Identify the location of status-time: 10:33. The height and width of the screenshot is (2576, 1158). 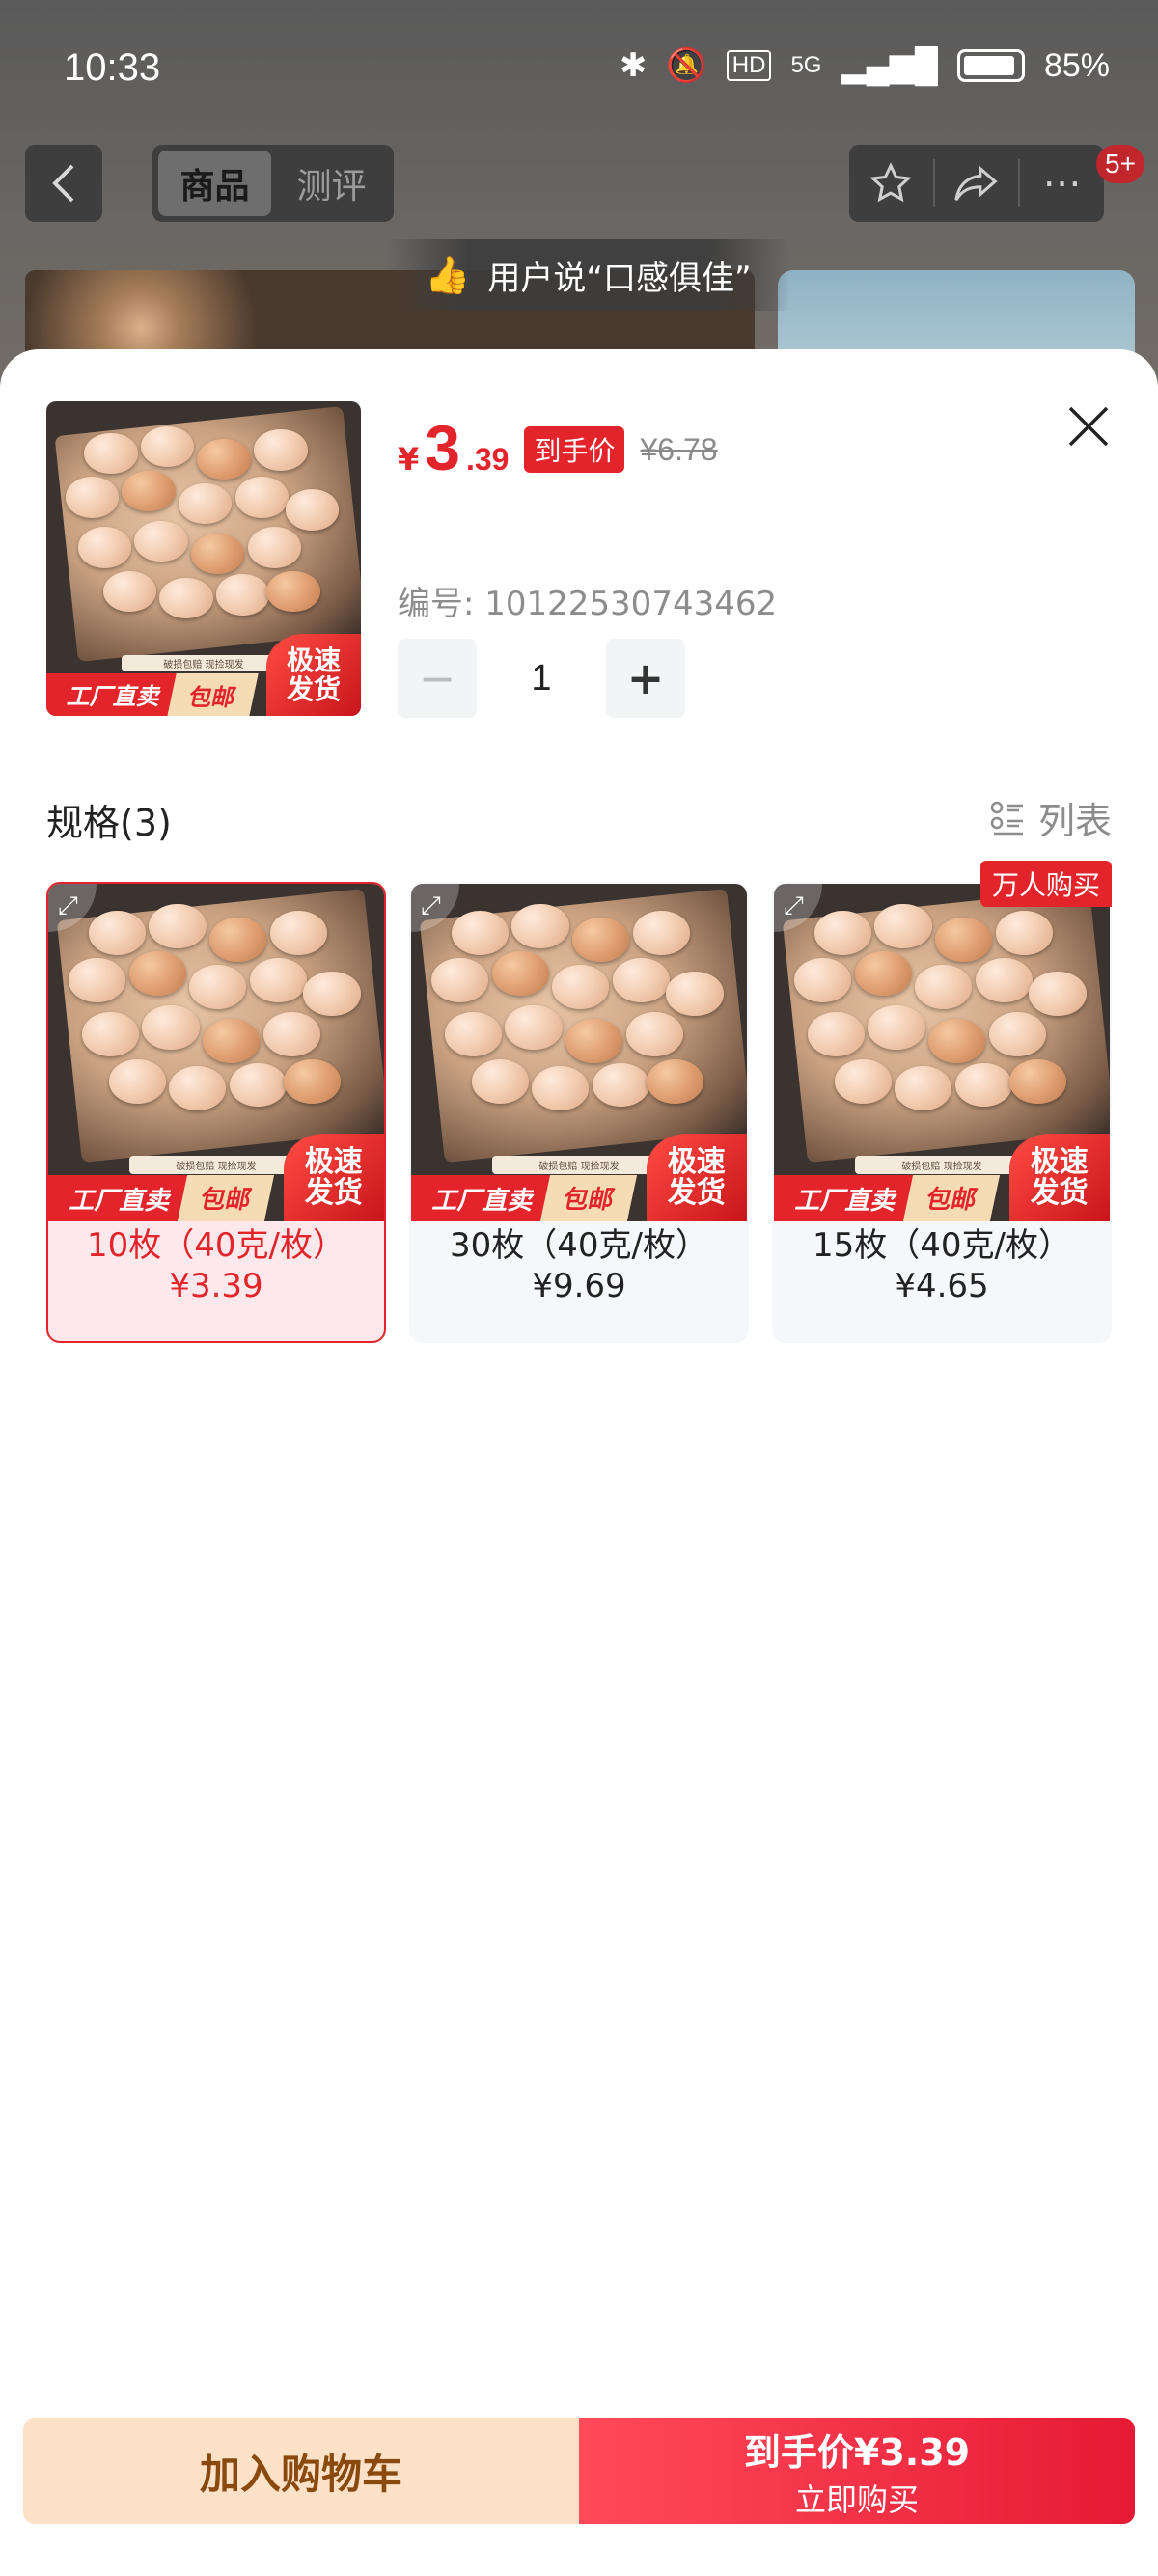
(112, 67).